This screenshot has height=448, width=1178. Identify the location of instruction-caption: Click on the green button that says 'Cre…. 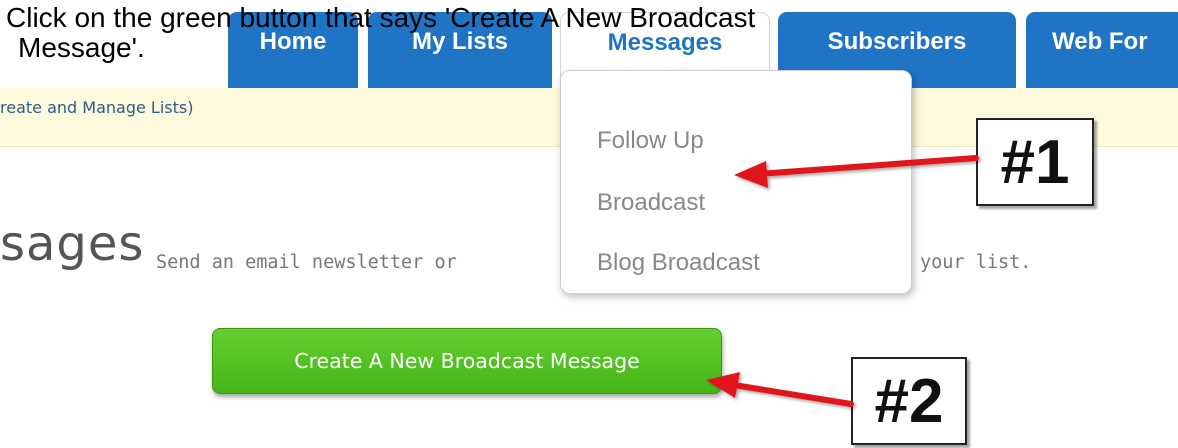
(386, 33).